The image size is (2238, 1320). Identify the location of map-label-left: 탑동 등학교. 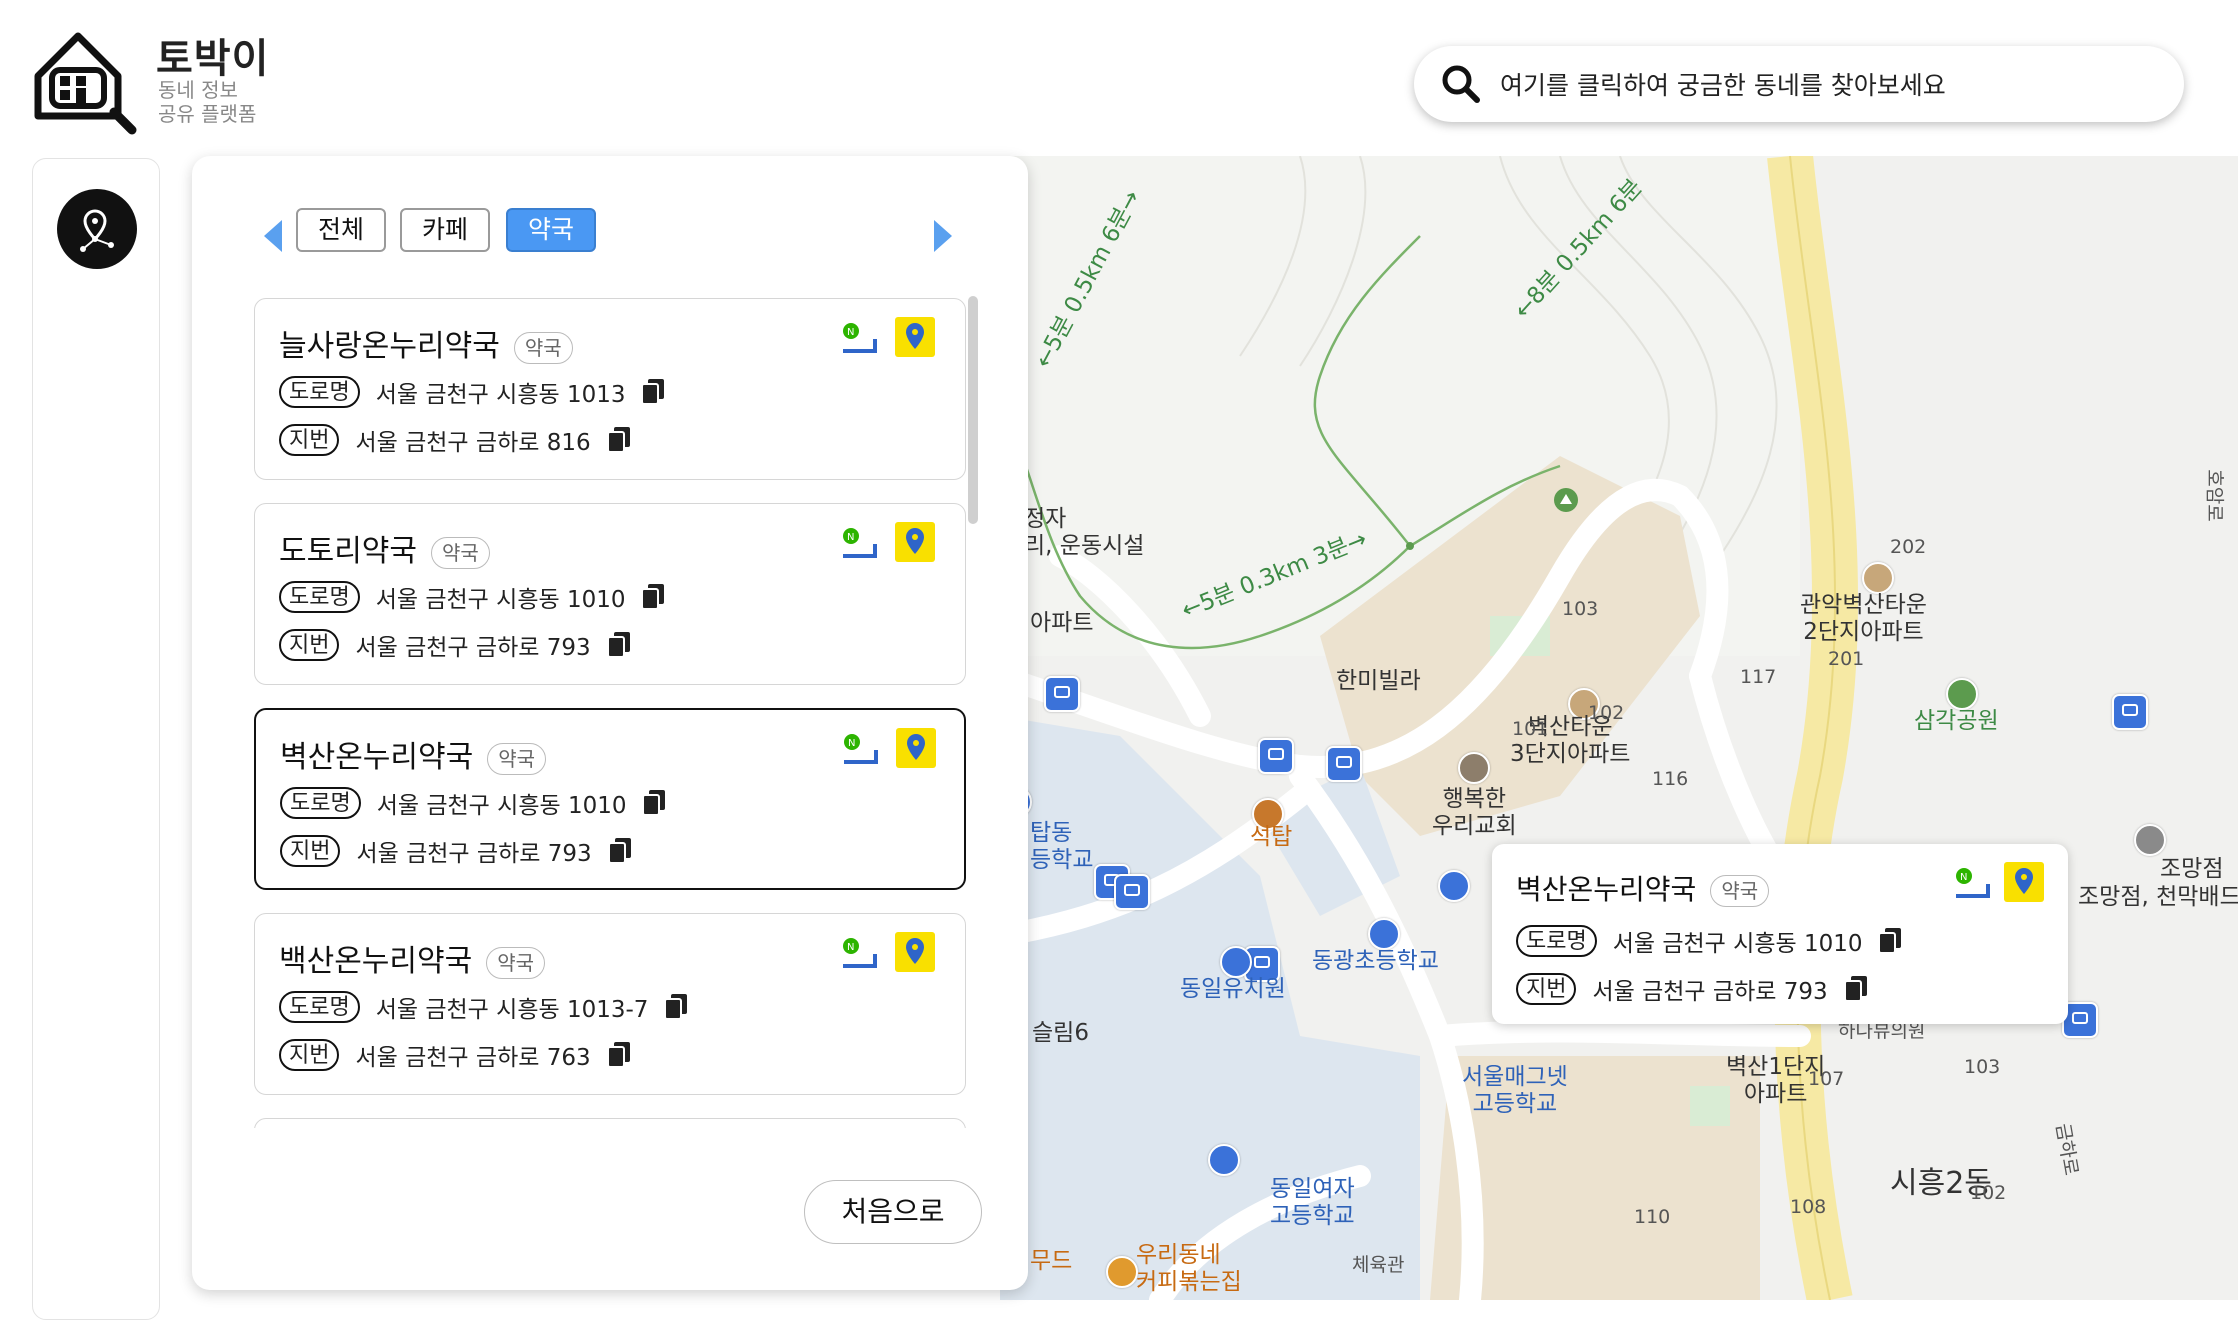
(1062, 846).